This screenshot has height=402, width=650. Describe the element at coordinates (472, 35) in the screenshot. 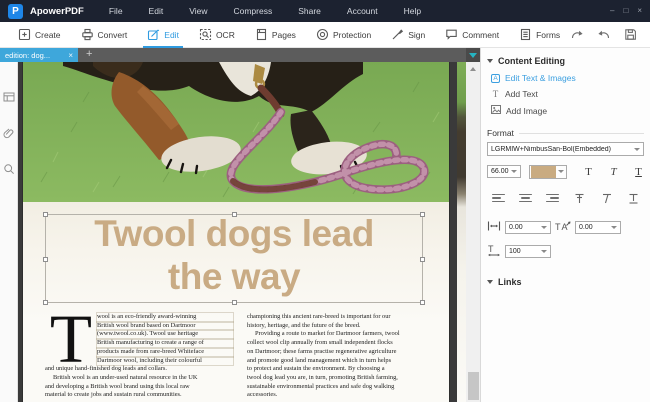

I see `comment-button: Comment` at that location.